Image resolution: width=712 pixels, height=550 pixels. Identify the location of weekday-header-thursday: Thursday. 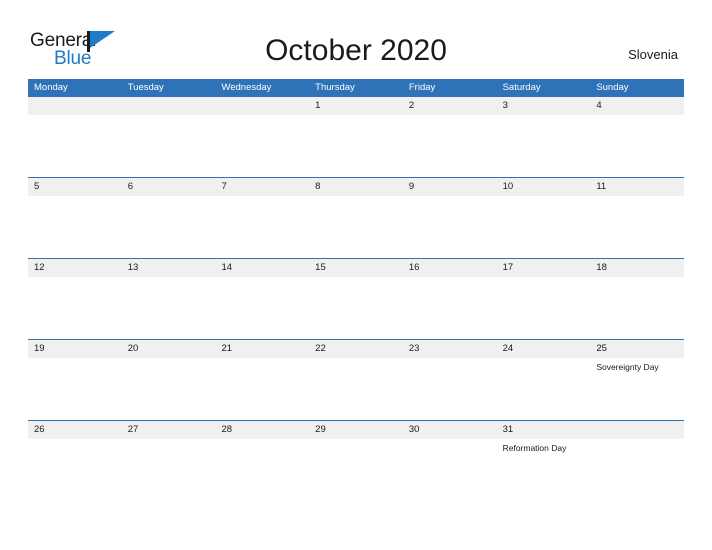
(335, 87).